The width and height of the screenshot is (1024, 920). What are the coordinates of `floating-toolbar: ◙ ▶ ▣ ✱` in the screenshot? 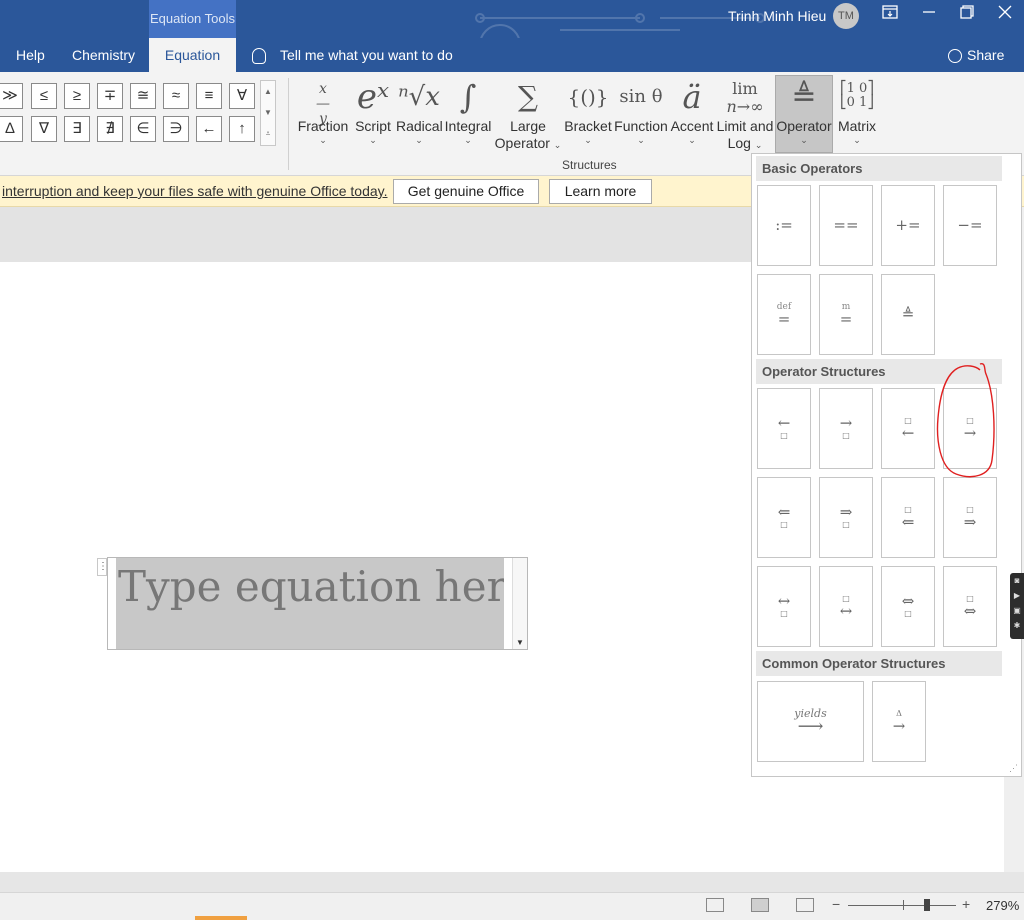 It's located at (1017, 606).